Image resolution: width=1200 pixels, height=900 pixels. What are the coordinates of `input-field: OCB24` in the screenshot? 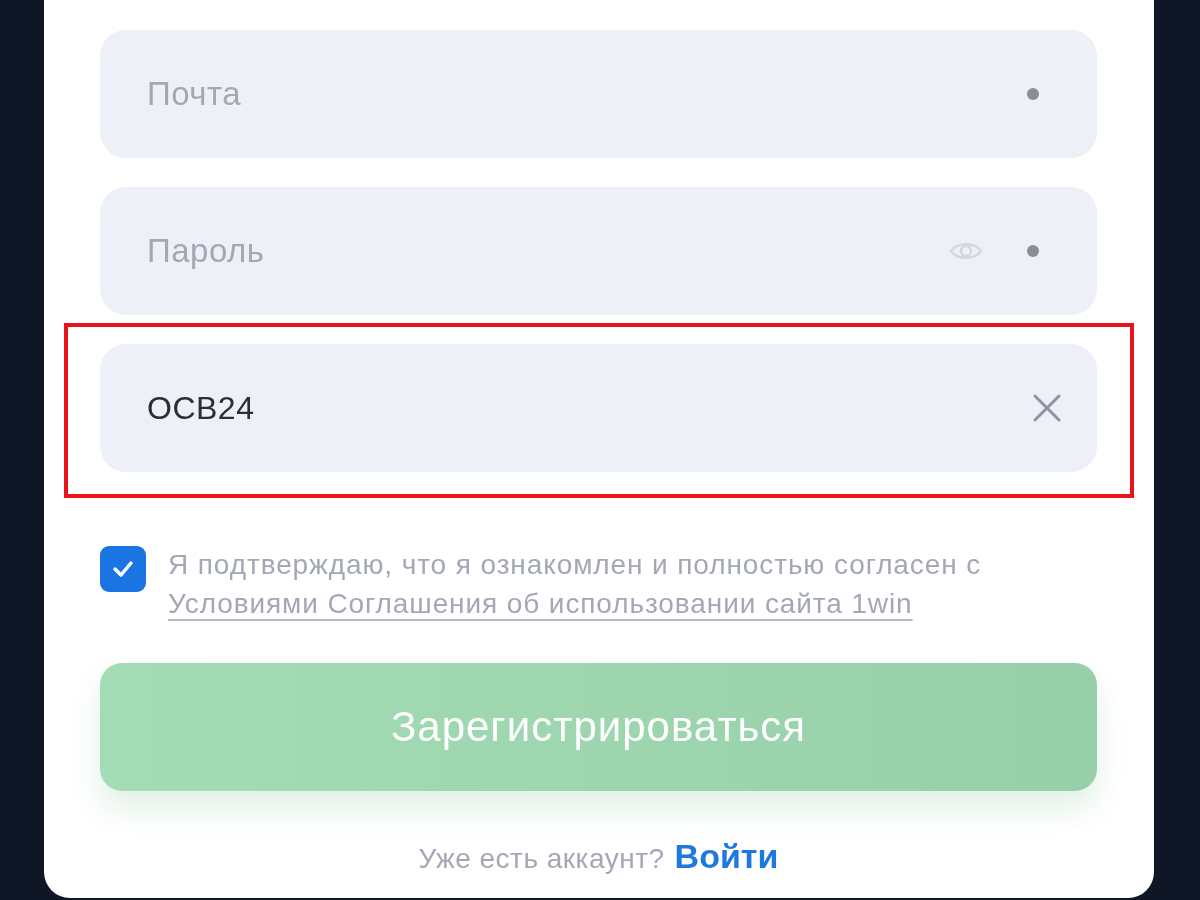 It's located at (598, 408).